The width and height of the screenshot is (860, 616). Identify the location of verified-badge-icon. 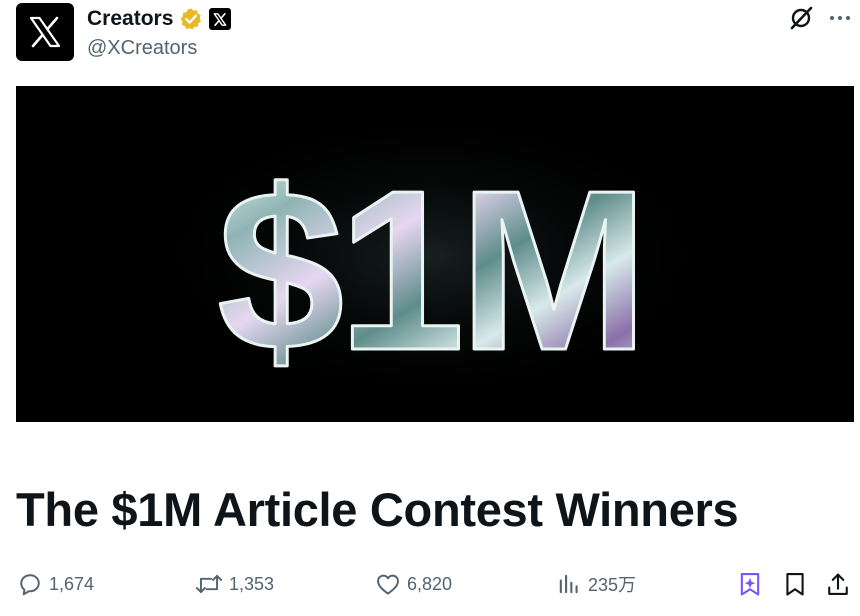
(191, 19).